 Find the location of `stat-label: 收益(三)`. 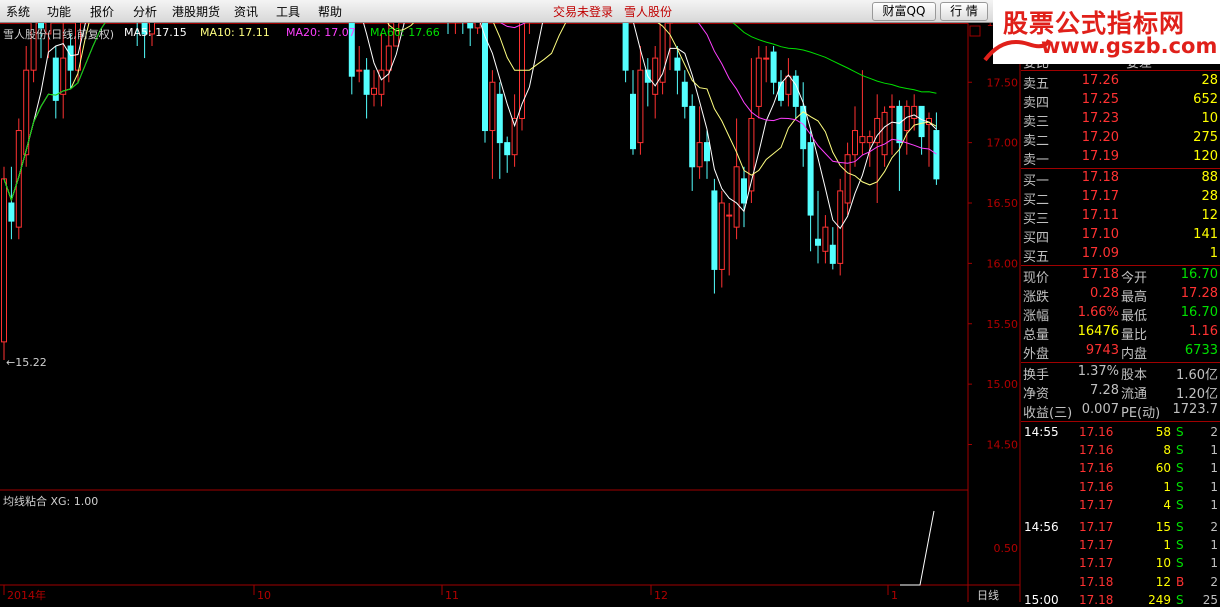

stat-label: 收益(三) is located at coordinates (1048, 413).